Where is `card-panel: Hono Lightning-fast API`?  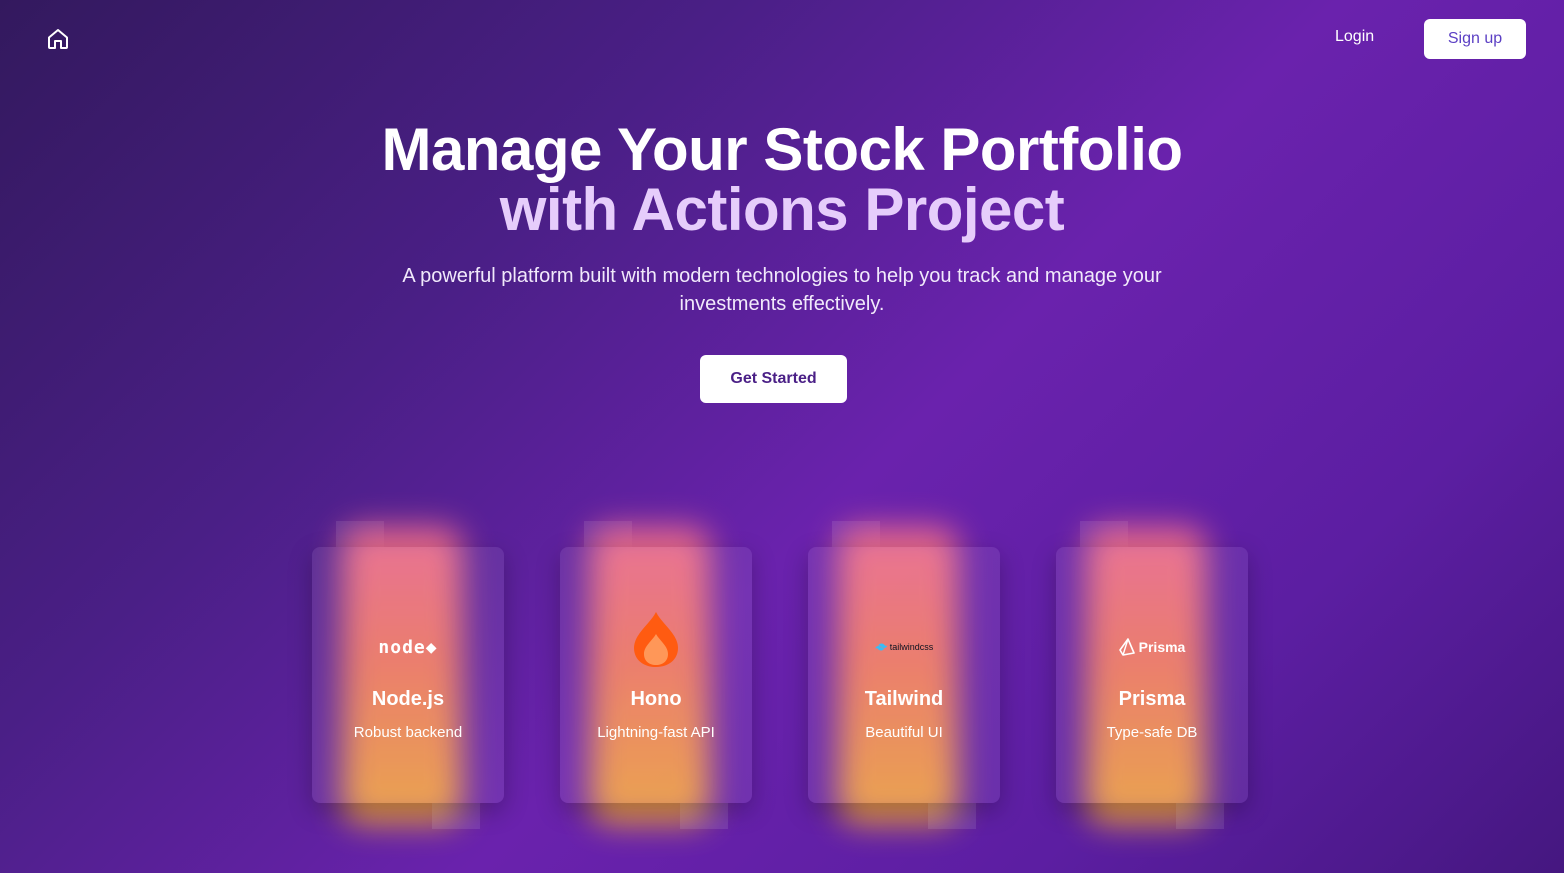
card-panel: Hono Lightning-fast API is located at coordinates (656, 675).